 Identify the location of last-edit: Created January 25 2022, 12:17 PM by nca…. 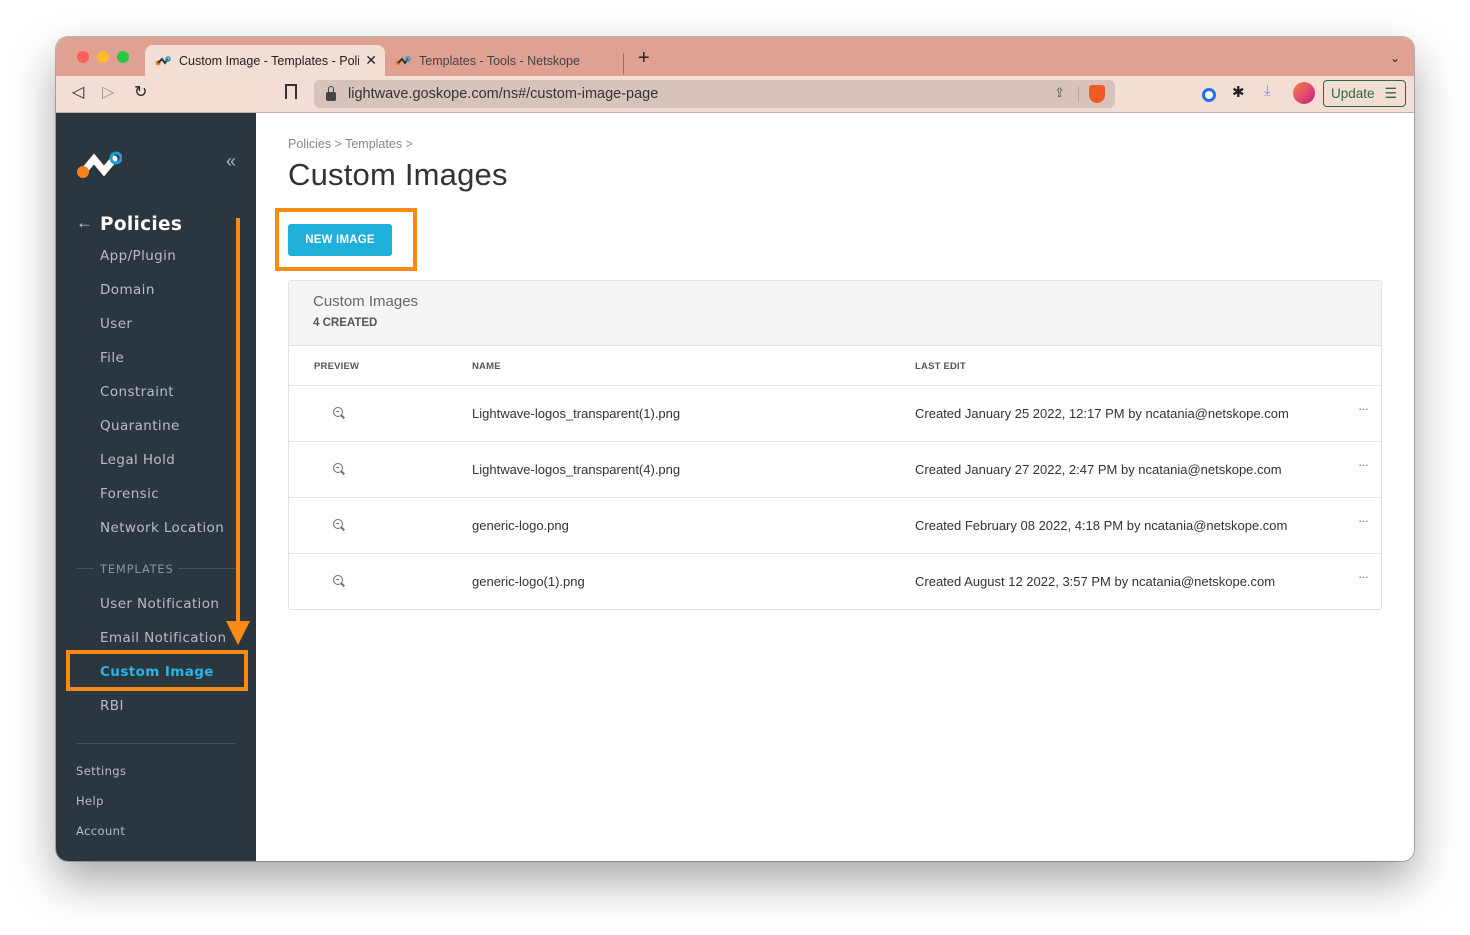
(1102, 413).